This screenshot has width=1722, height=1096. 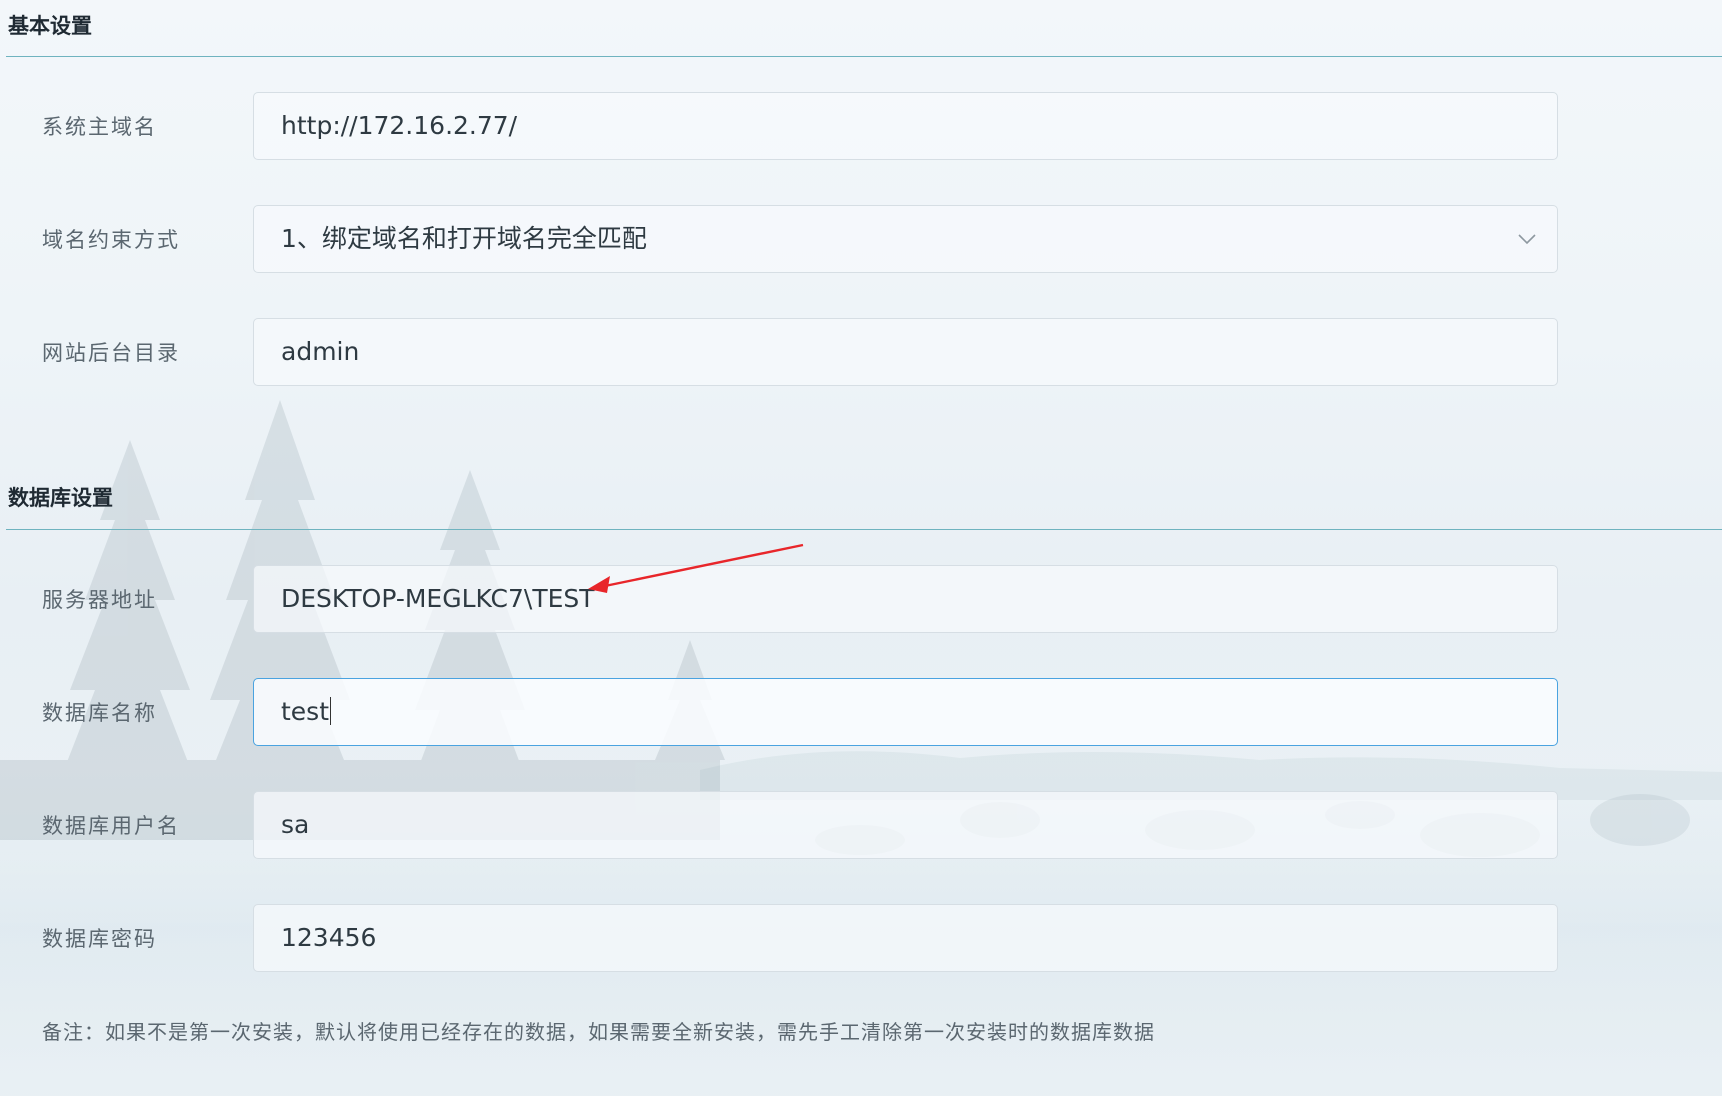 I want to click on database-password-row: 数据库密码 123456, so click(x=861, y=939).